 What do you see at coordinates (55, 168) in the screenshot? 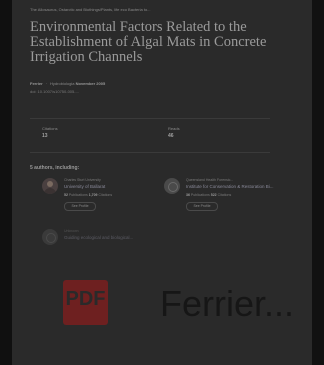
I see `authors-section-title: 5 authors, including:` at bounding box center [55, 168].